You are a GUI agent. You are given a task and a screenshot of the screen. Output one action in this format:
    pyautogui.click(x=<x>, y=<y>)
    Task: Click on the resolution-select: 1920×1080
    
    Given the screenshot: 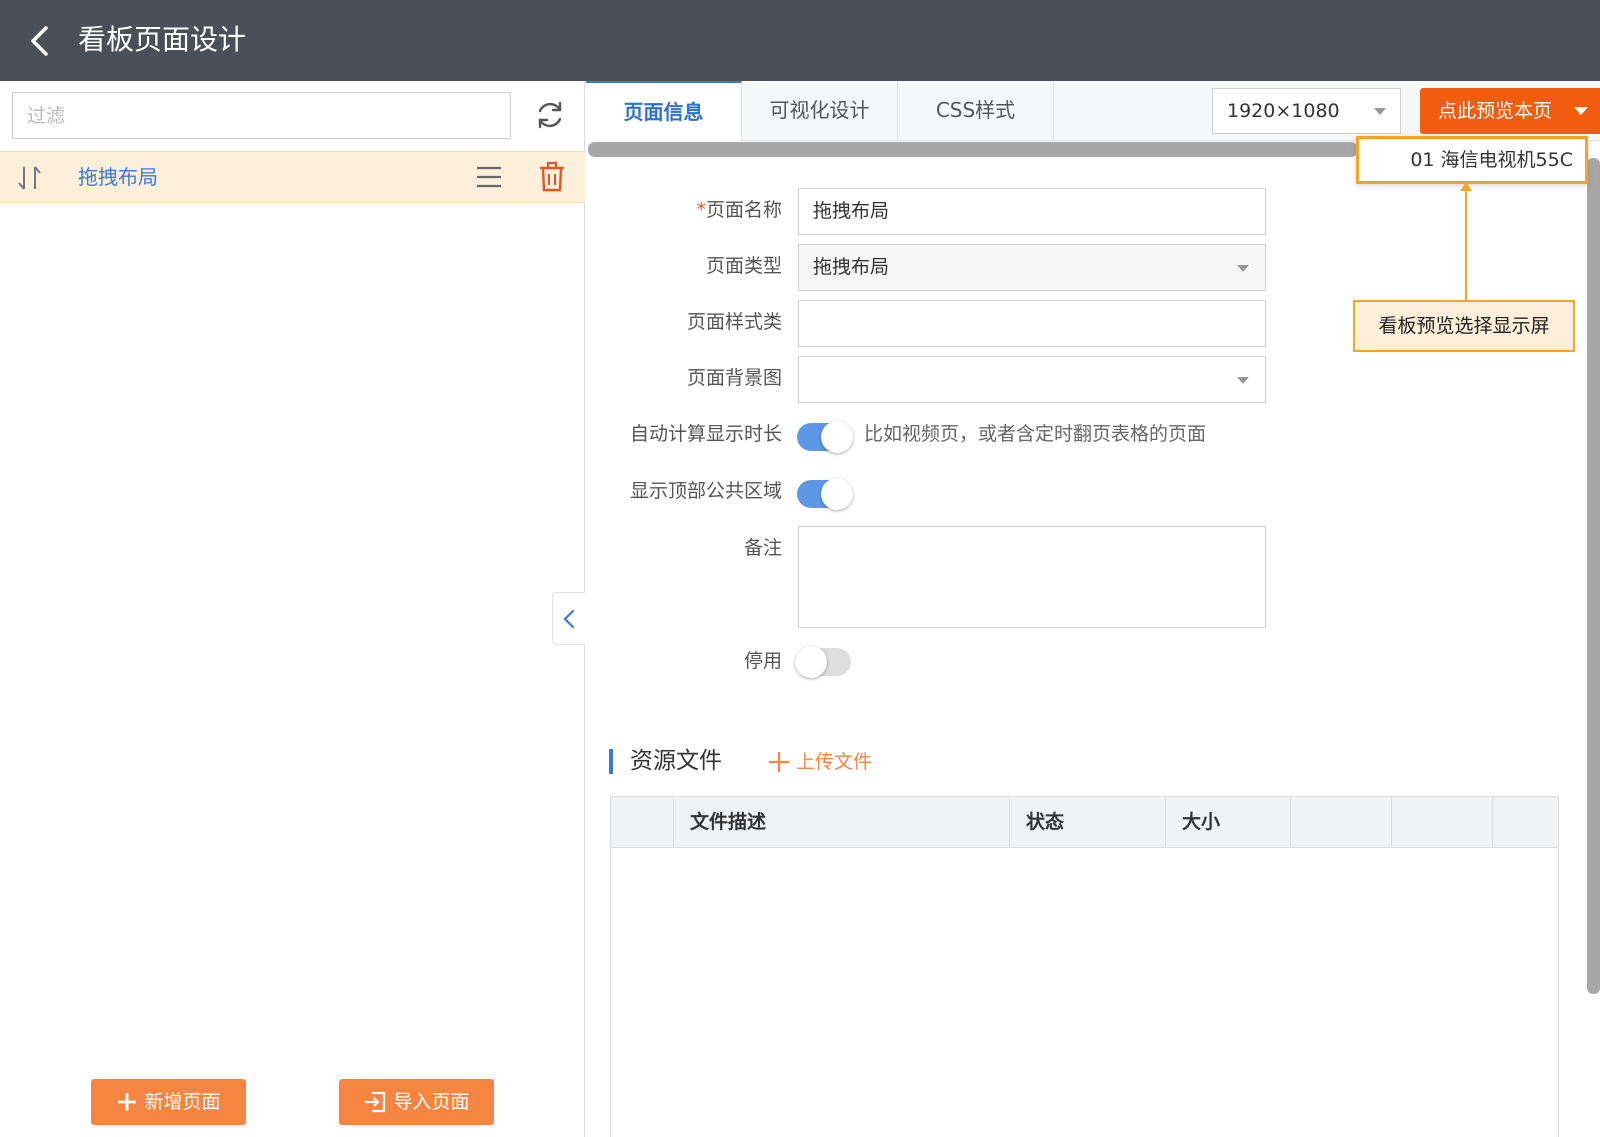 What is the action you would take?
    pyautogui.click(x=1306, y=111)
    